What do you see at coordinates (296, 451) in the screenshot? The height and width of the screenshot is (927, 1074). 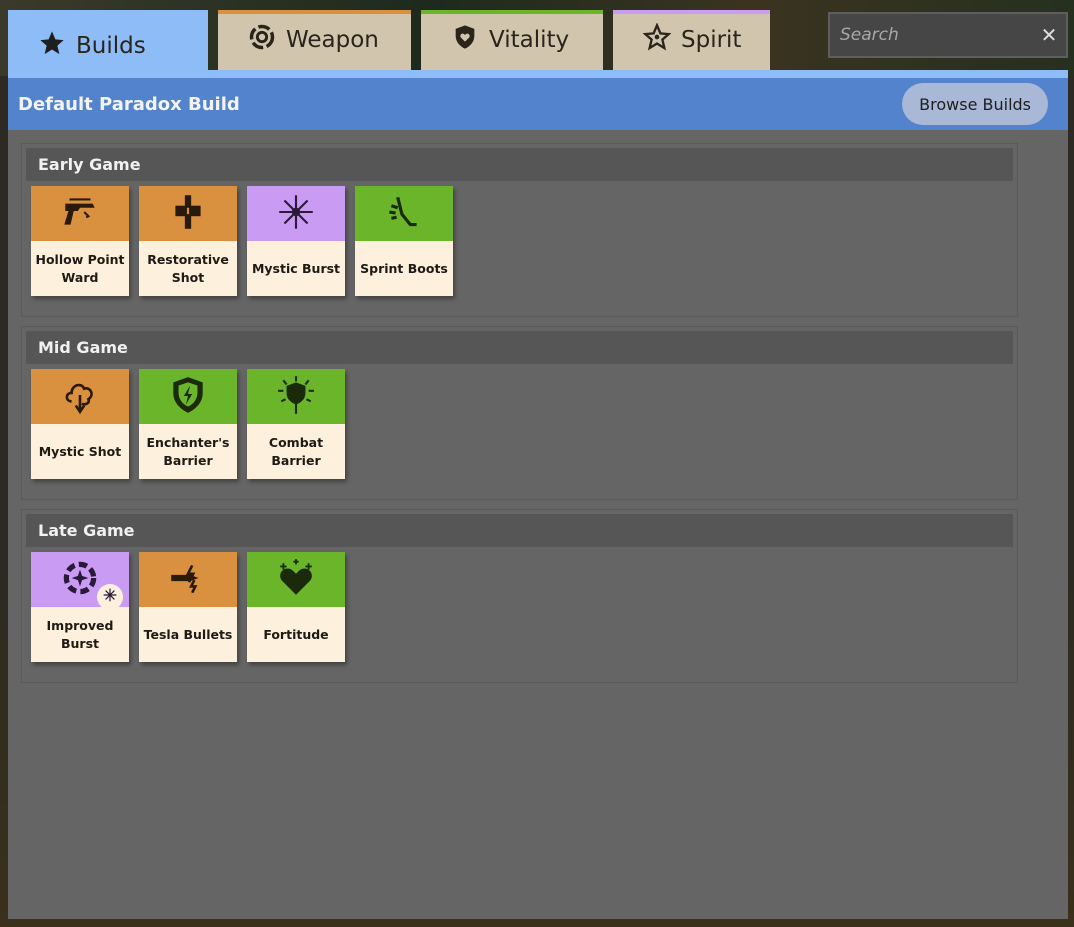 I see `item-name: Combat Barrier` at bounding box center [296, 451].